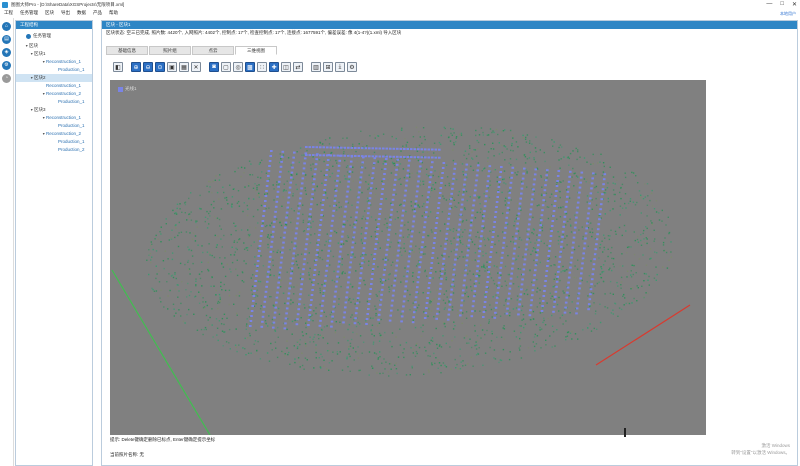 The image size is (800, 466). What do you see at coordinates (238, 67) in the screenshot?
I see `target-icon: ◎` at bounding box center [238, 67].